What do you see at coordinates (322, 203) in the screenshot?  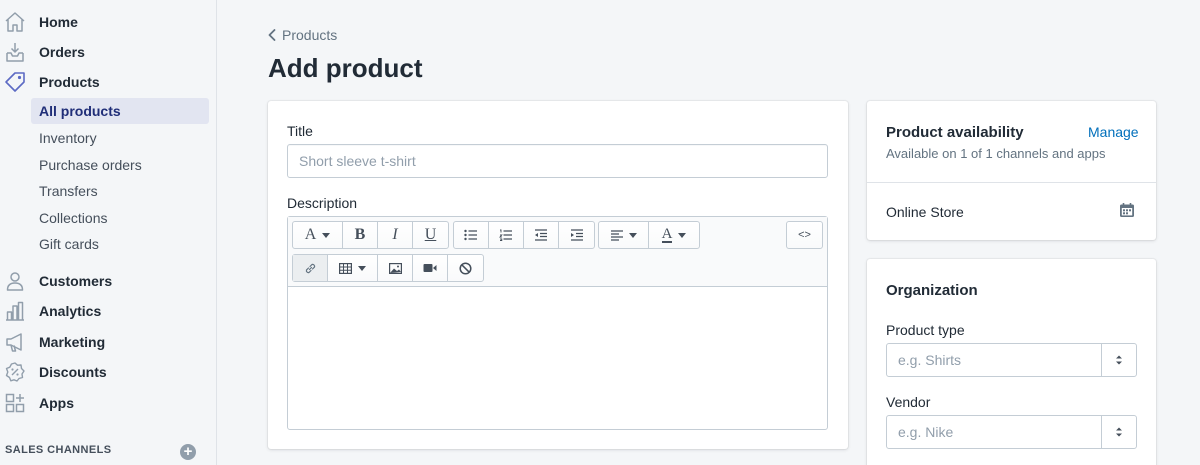 I see `description-label: Description` at bounding box center [322, 203].